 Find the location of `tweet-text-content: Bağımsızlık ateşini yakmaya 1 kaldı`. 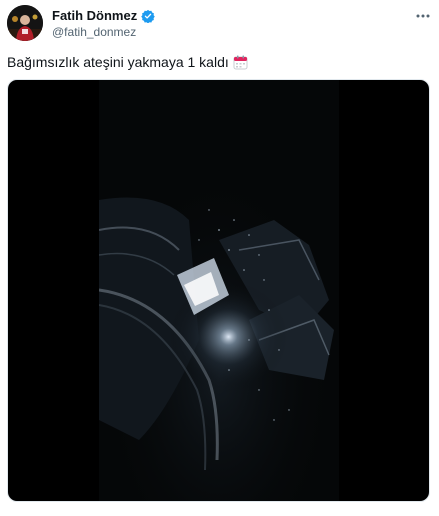

tweet-text-content: Bağımsızlık ateşini yakmaya 1 kaldı is located at coordinates (118, 62).